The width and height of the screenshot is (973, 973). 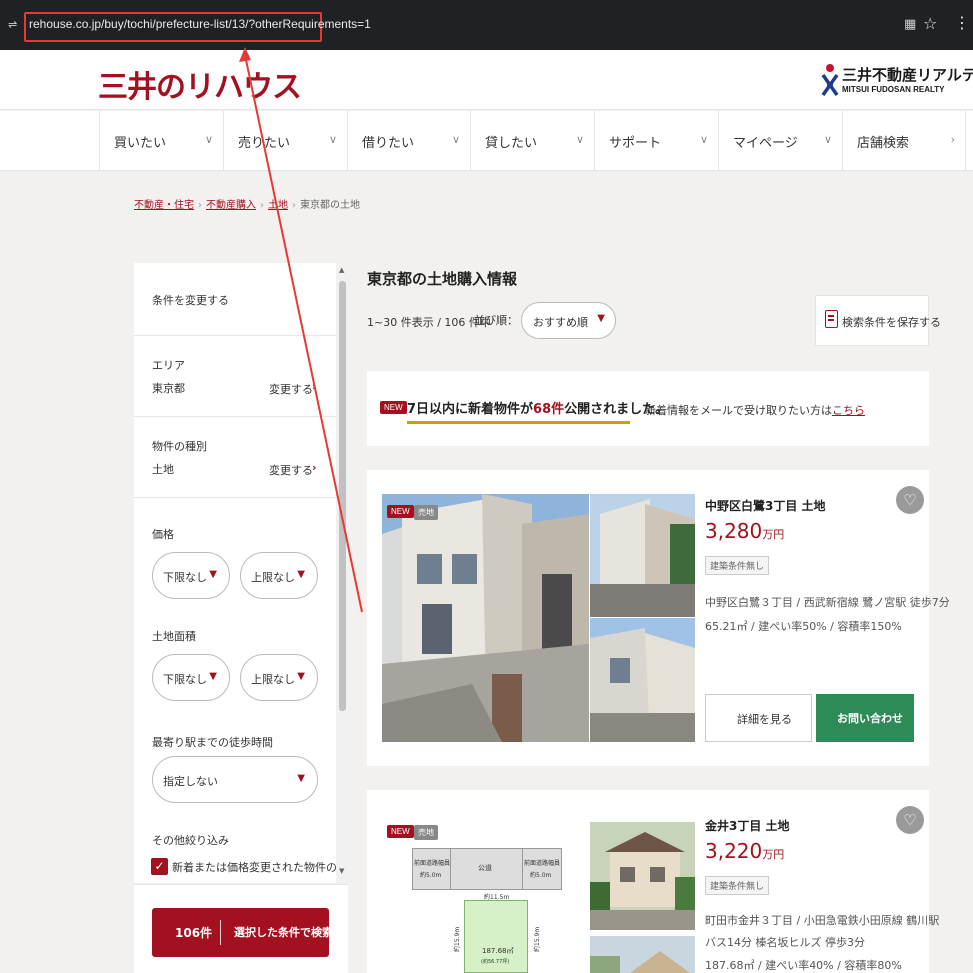 I want to click on land-area-max-select: 上限なし ▼, so click(x=279, y=677).